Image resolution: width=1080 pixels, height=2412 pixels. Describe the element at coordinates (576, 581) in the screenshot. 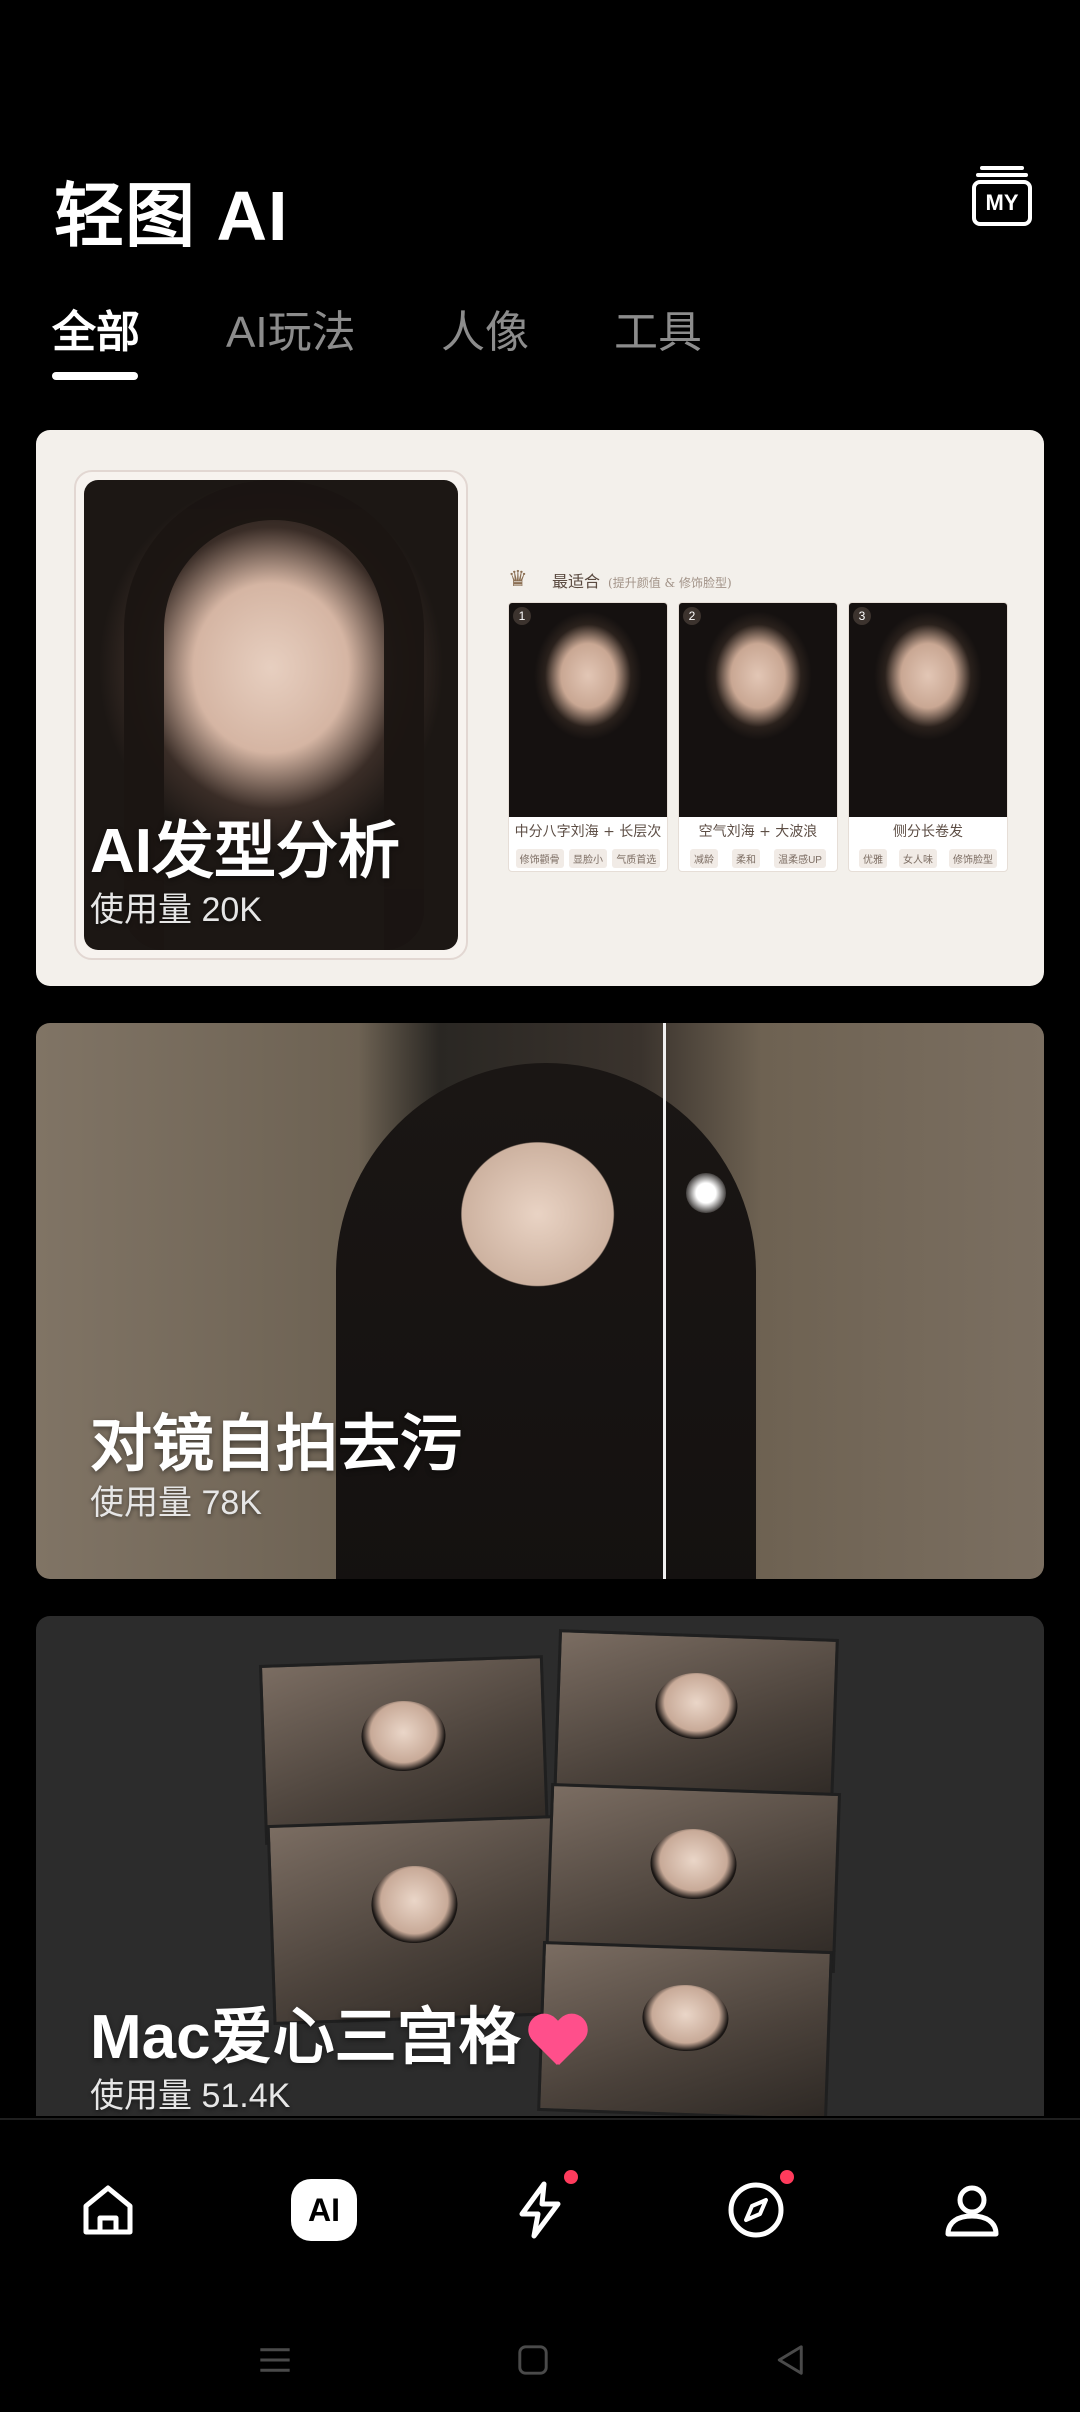

I see `preview-header-text: 最适合` at that location.